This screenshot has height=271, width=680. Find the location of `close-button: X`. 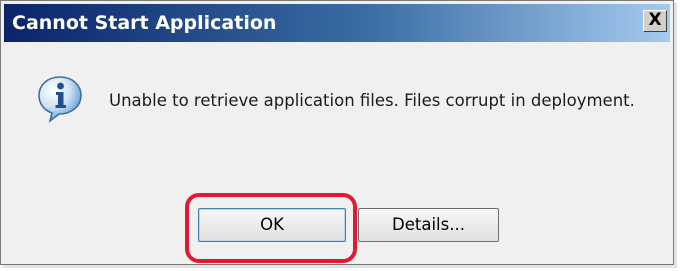

close-button: X is located at coordinates (655, 21).